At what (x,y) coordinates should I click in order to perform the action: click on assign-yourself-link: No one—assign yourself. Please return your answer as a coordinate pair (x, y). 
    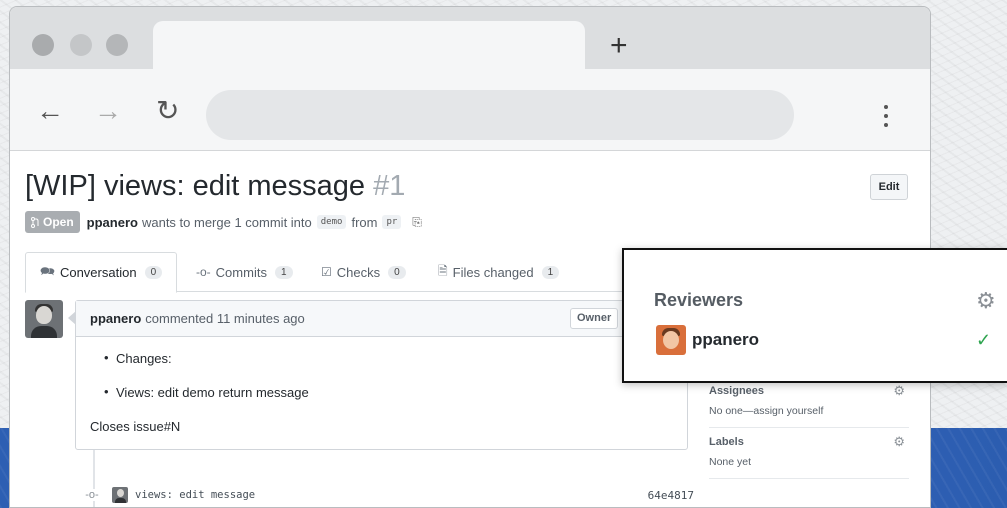
    Looking at the image, I should click on (809, 411).